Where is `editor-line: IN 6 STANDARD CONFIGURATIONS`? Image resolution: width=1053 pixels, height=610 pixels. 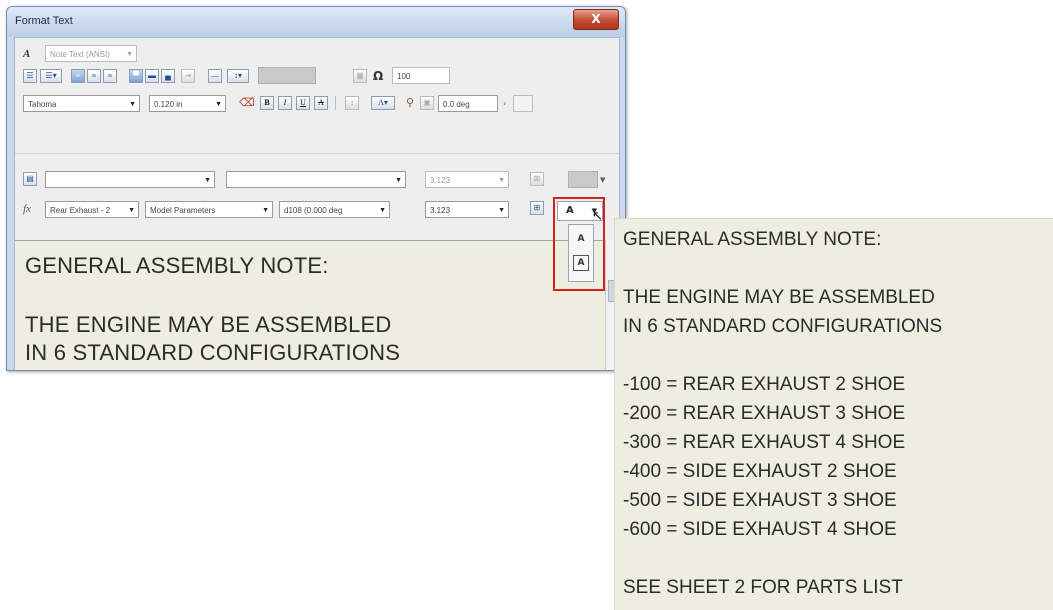
editor-line: IN 6 STANDARD CONFIGURATIONS is located at coordinates (213, 352).